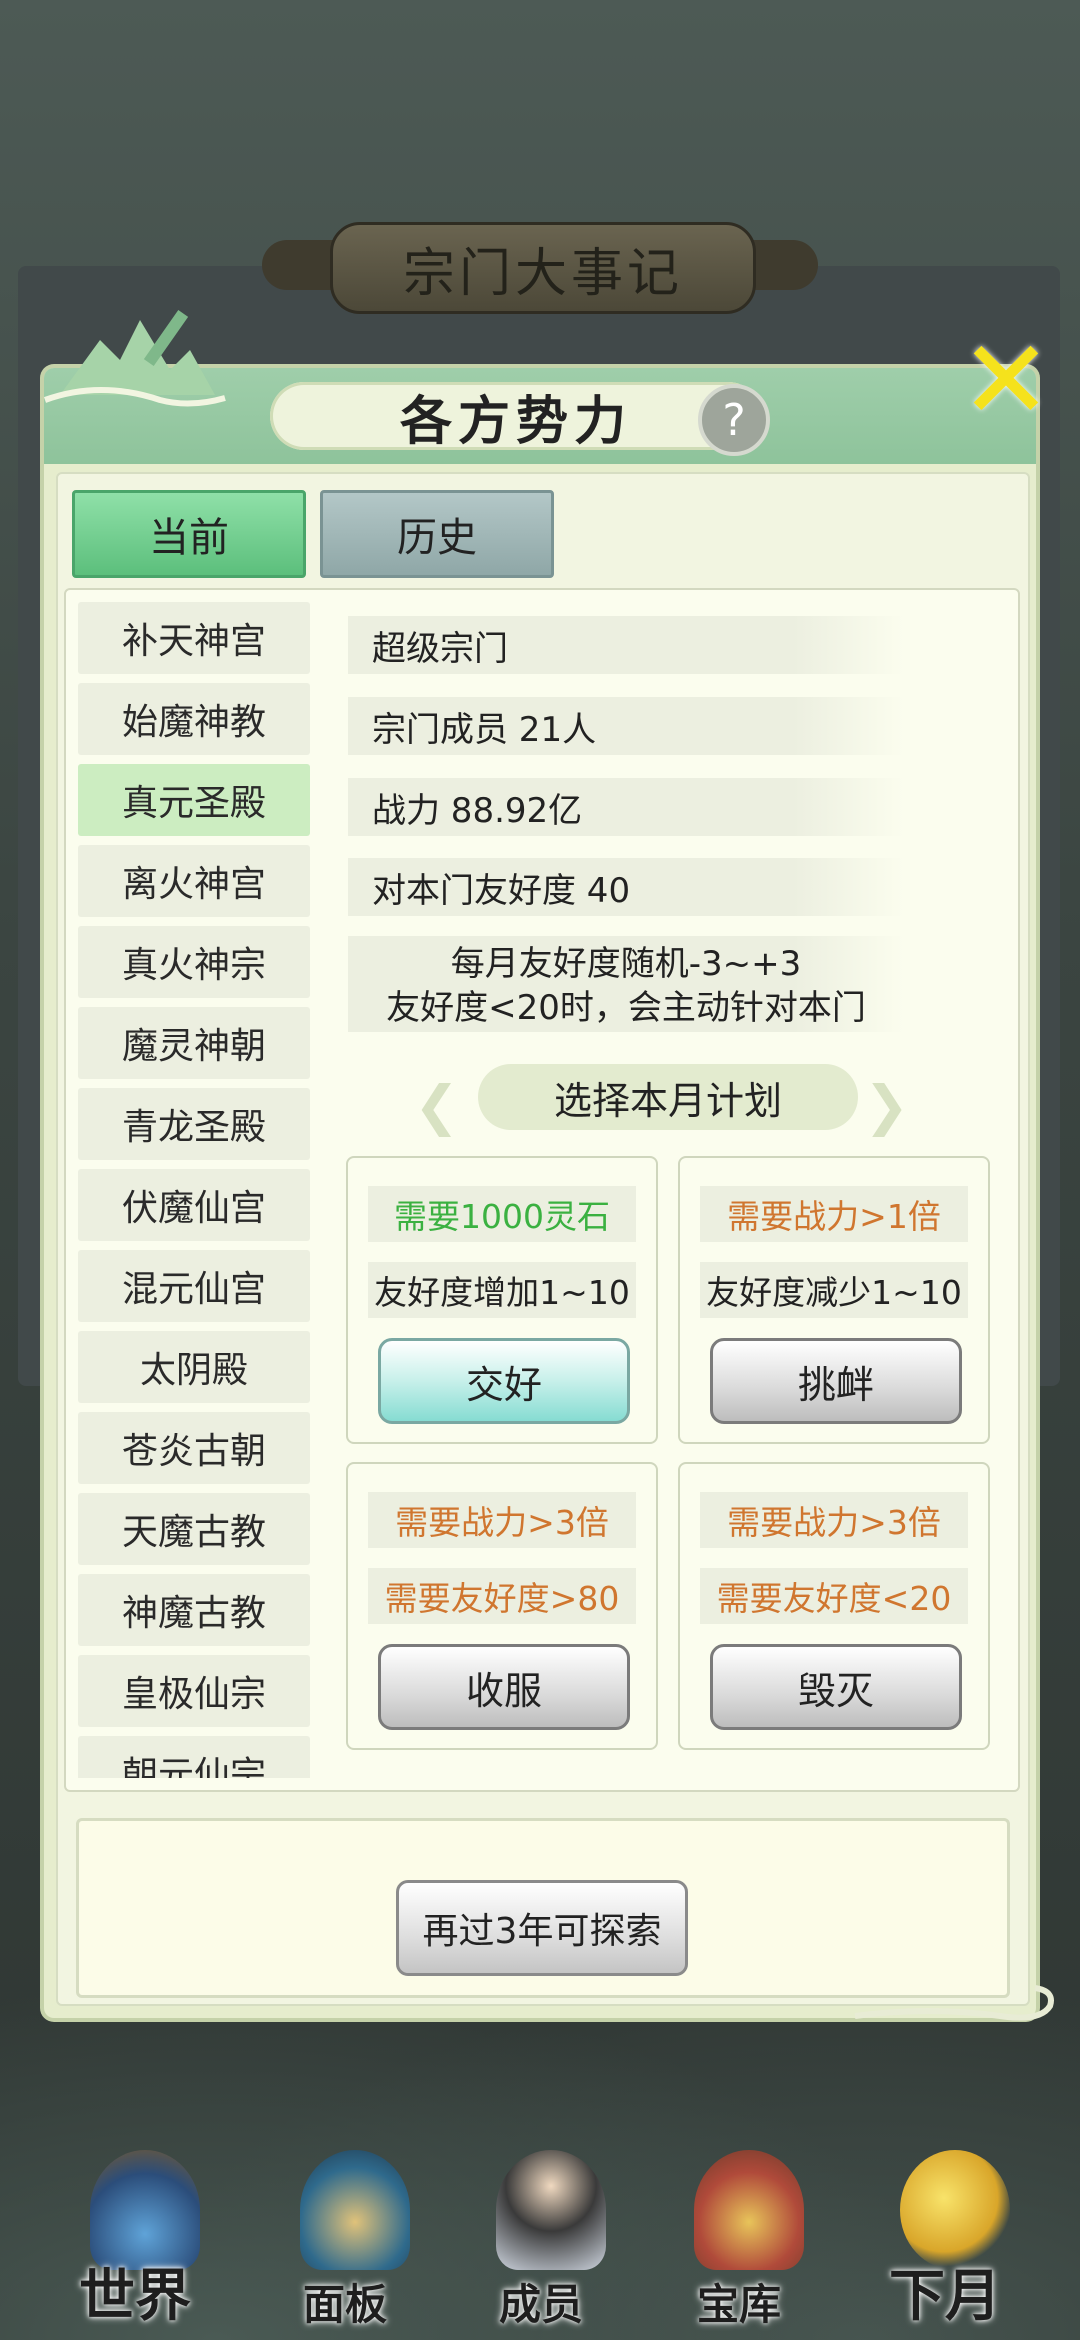 This screenshot has width=1080, height=2340. Describe the element at coordinates (437, 1105) in the screenshot. I see `plan-title-left-ornament: ❮` at that location.